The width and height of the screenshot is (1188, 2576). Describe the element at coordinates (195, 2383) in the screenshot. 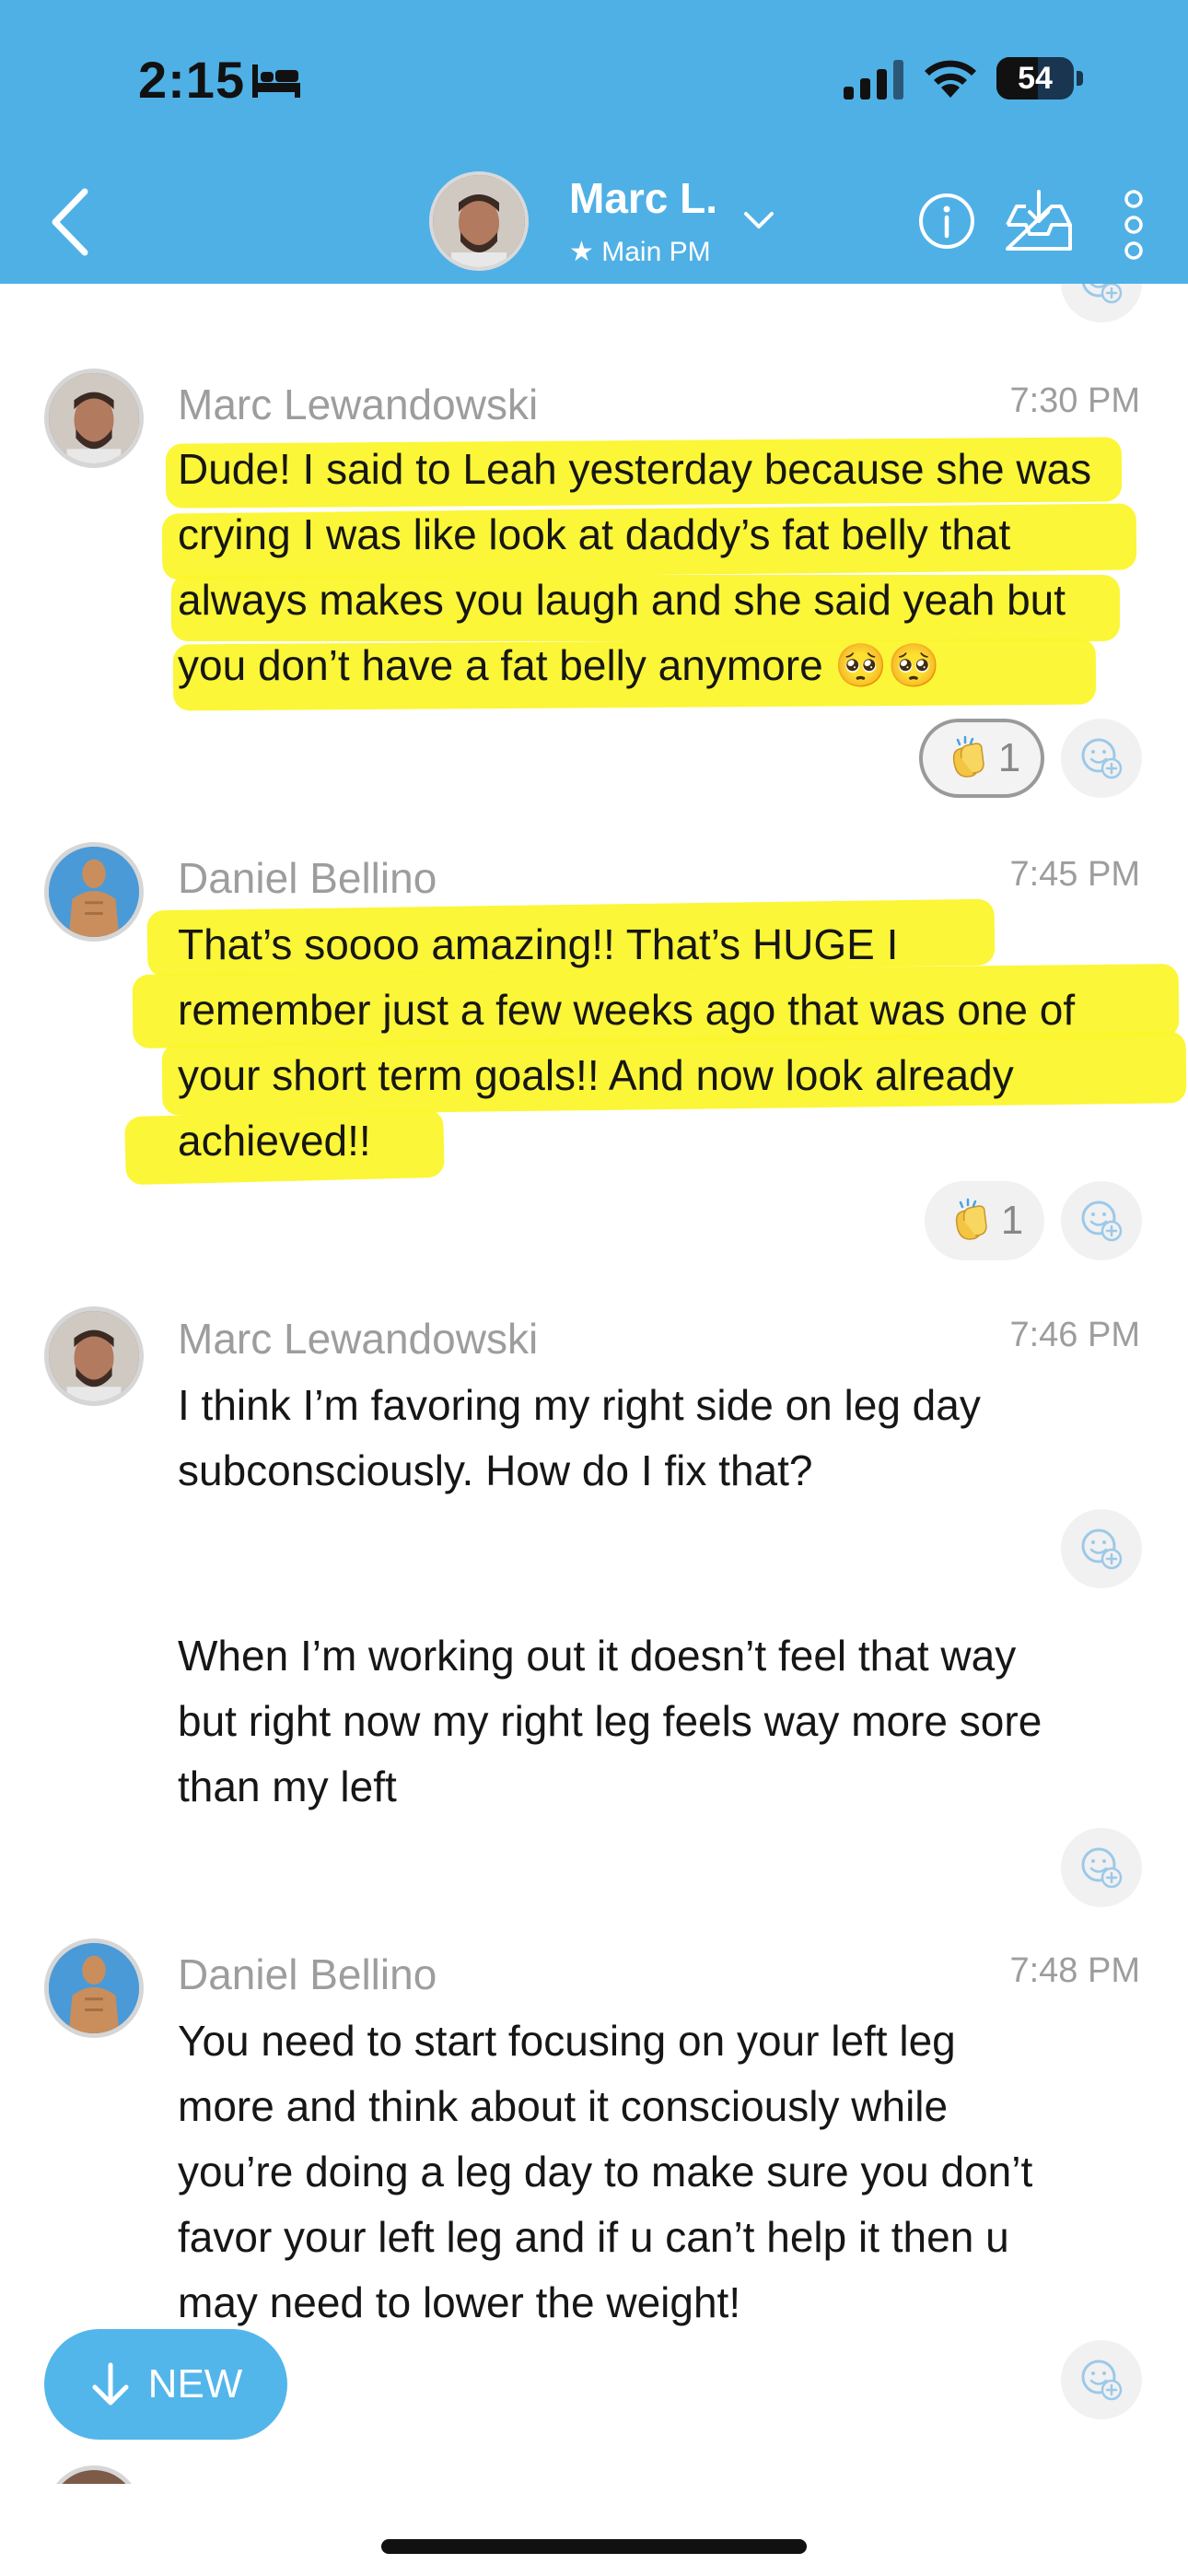

I see `new-button-label: NEW` at that location.